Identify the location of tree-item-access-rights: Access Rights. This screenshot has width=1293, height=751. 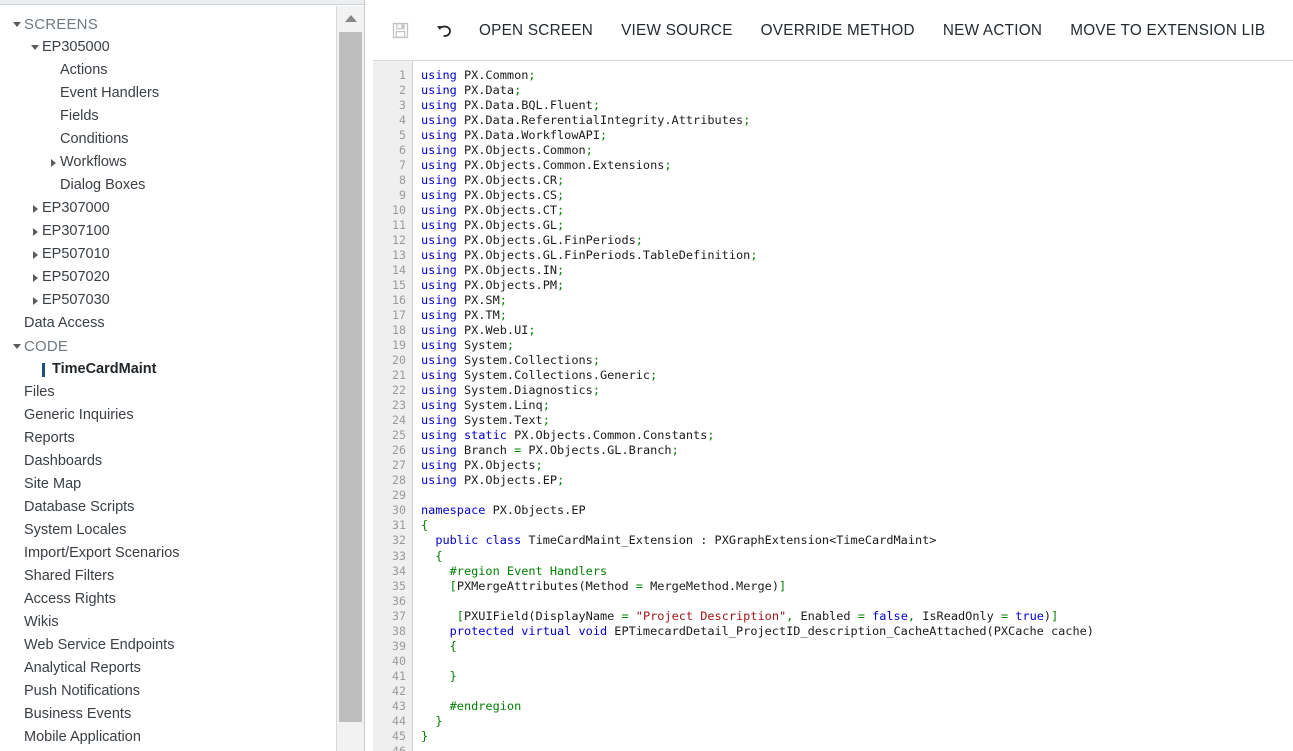
(168, 599).